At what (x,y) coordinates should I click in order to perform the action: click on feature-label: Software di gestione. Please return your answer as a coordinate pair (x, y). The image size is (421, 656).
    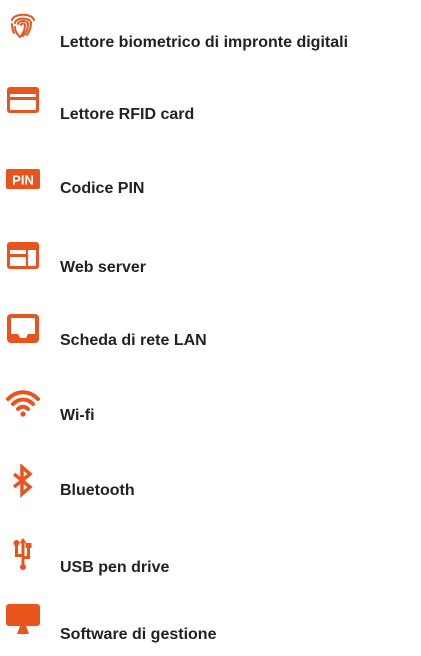
    Looking at the image, I should click on (138, 634).